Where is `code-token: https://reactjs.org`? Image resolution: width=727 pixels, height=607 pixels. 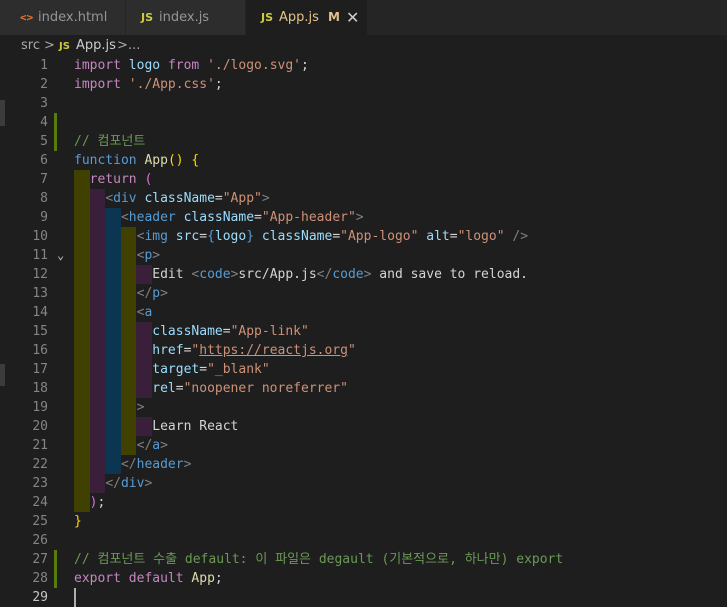
code-token: https://reactjs.org is located at coordinates (273, 350).